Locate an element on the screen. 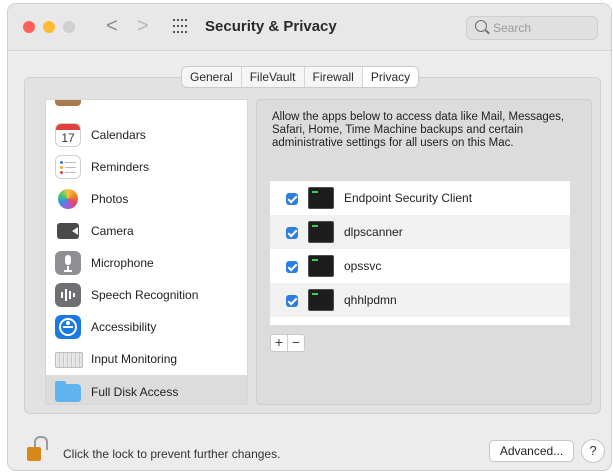 The image size is (613, 474). sidebar-item-label: Input Monitoring is located at coordinates (134, 359).